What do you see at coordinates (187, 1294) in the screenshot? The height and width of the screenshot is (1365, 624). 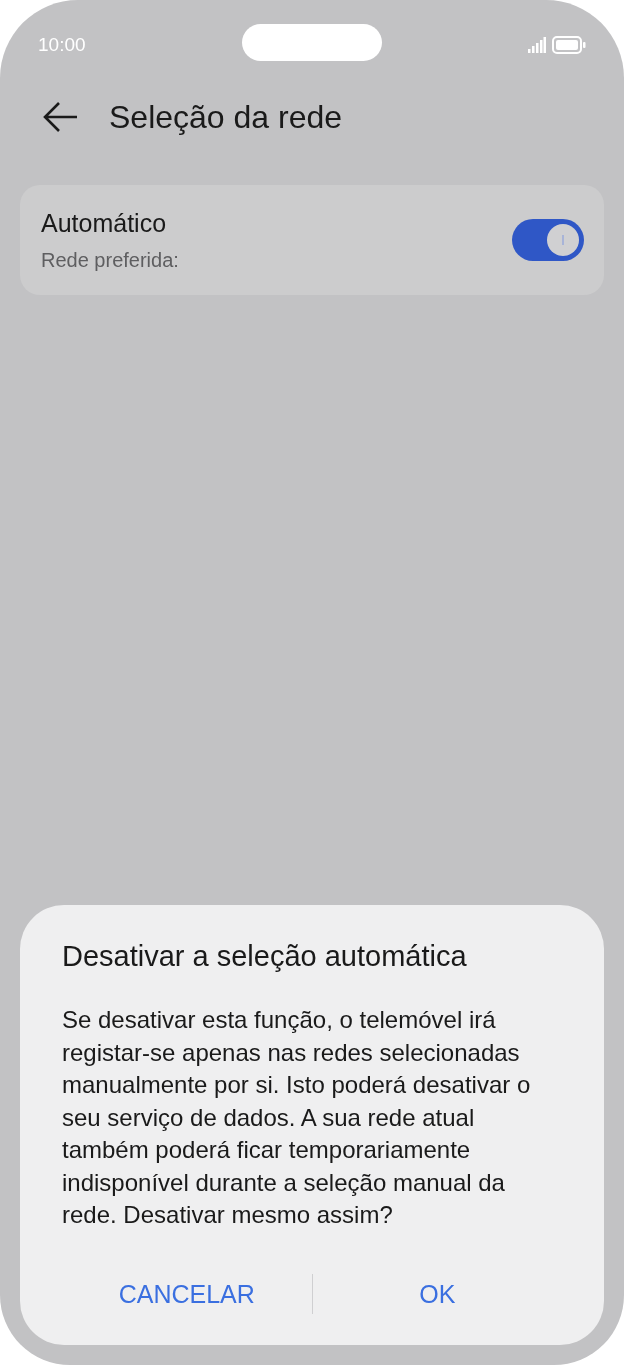 I see `dialog-button: CANCELAR` at bounding box center [187, 1294].